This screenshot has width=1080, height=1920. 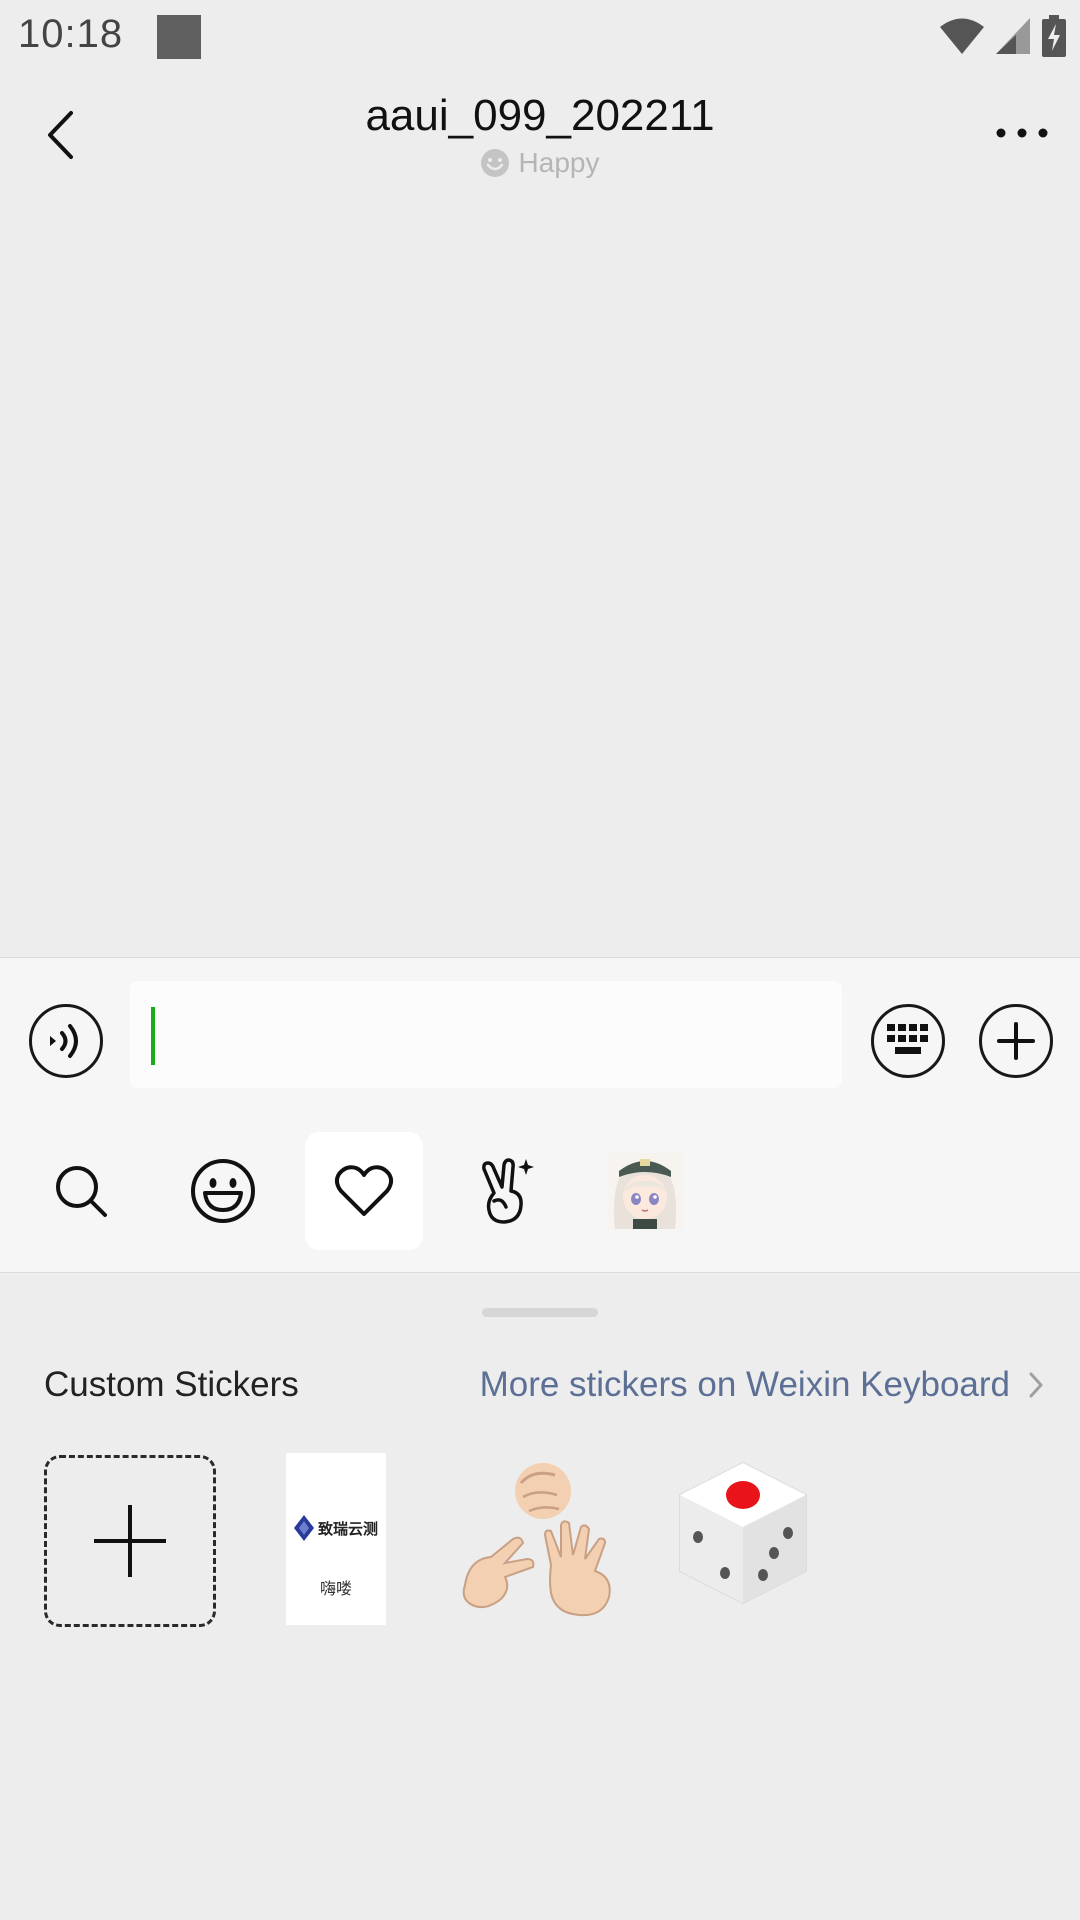 I want to click on input-bar, so click(x=540, y=1033).